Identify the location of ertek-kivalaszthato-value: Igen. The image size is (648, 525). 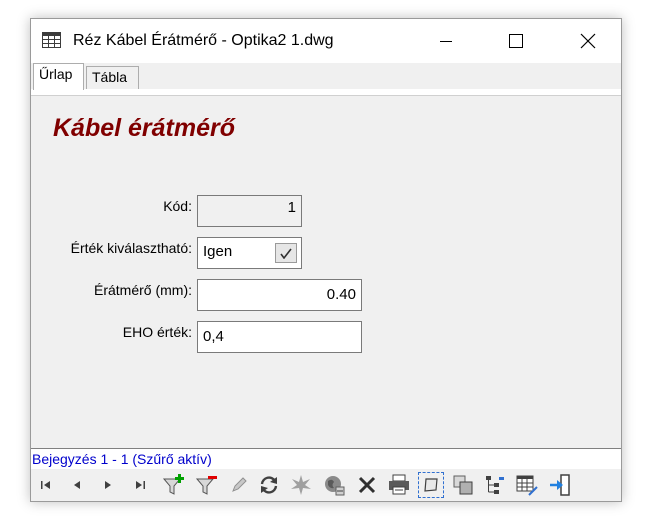
(218, 251).